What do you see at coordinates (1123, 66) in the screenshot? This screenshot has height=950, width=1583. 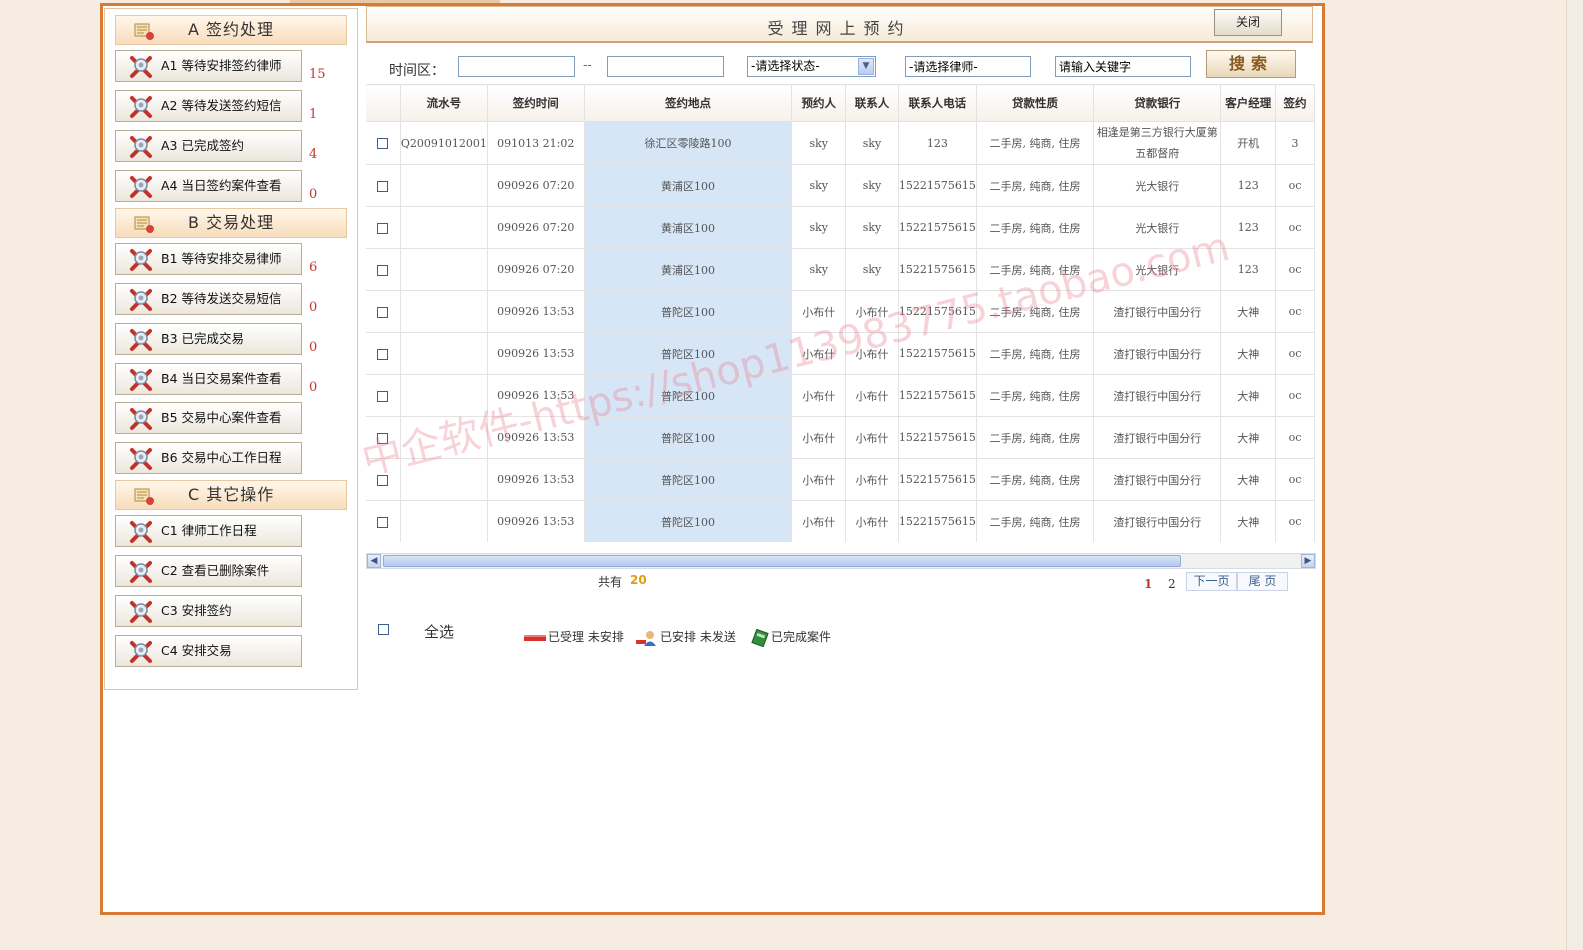 I see `keyword-input` at bounding box center [1123, 66].